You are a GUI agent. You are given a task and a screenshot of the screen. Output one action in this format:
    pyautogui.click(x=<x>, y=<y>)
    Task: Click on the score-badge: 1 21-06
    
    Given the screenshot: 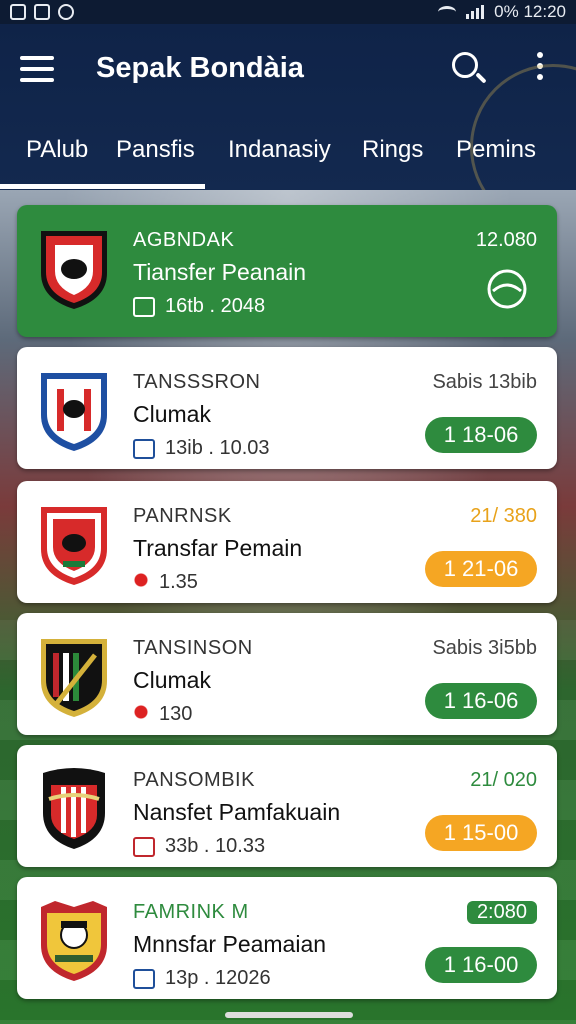 What is the action you would take?
    pyautogui.click(x=481, y=569)
    